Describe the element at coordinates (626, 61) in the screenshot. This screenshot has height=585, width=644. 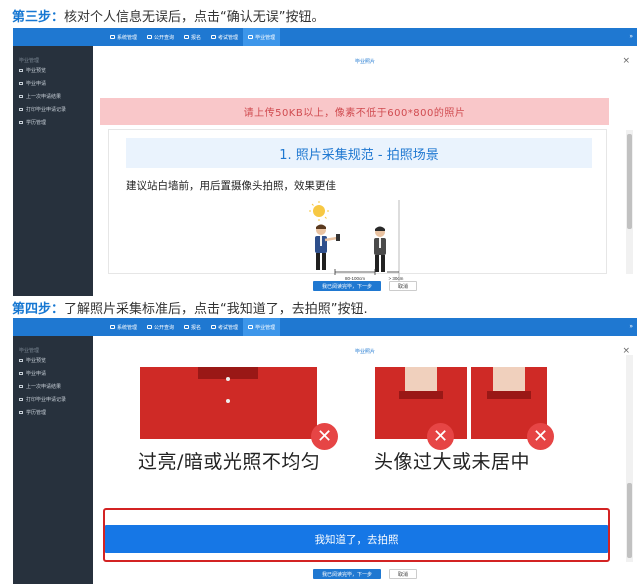
I see `close-icon: ×` at that location.